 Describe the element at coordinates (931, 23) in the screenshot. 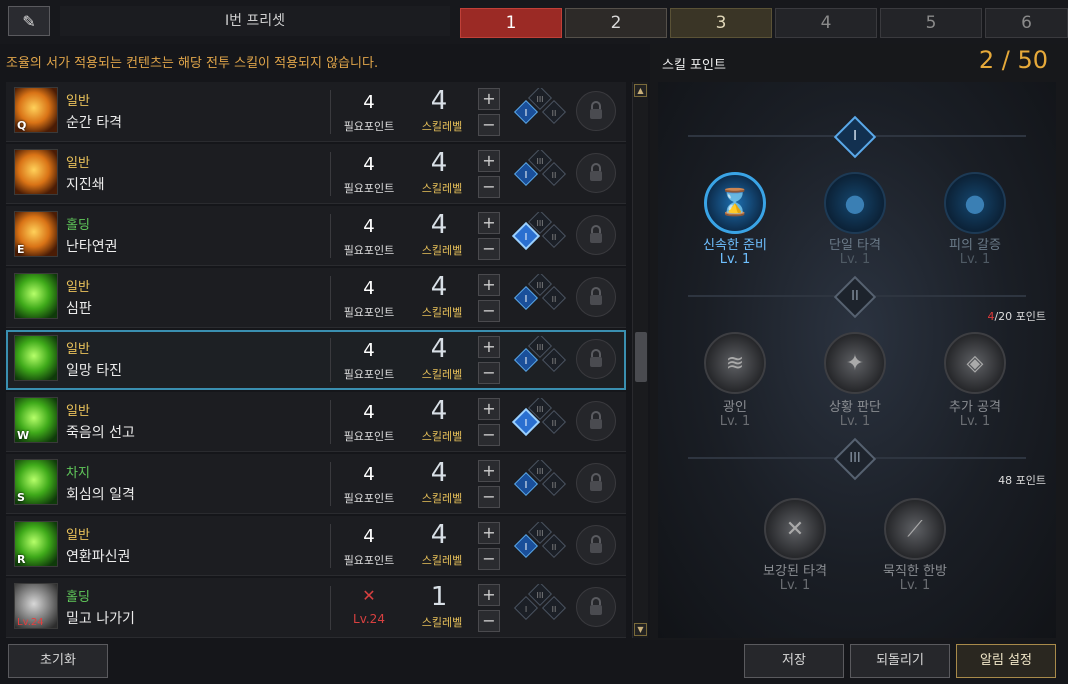

I see `preset-tab-5: 5` at that location.